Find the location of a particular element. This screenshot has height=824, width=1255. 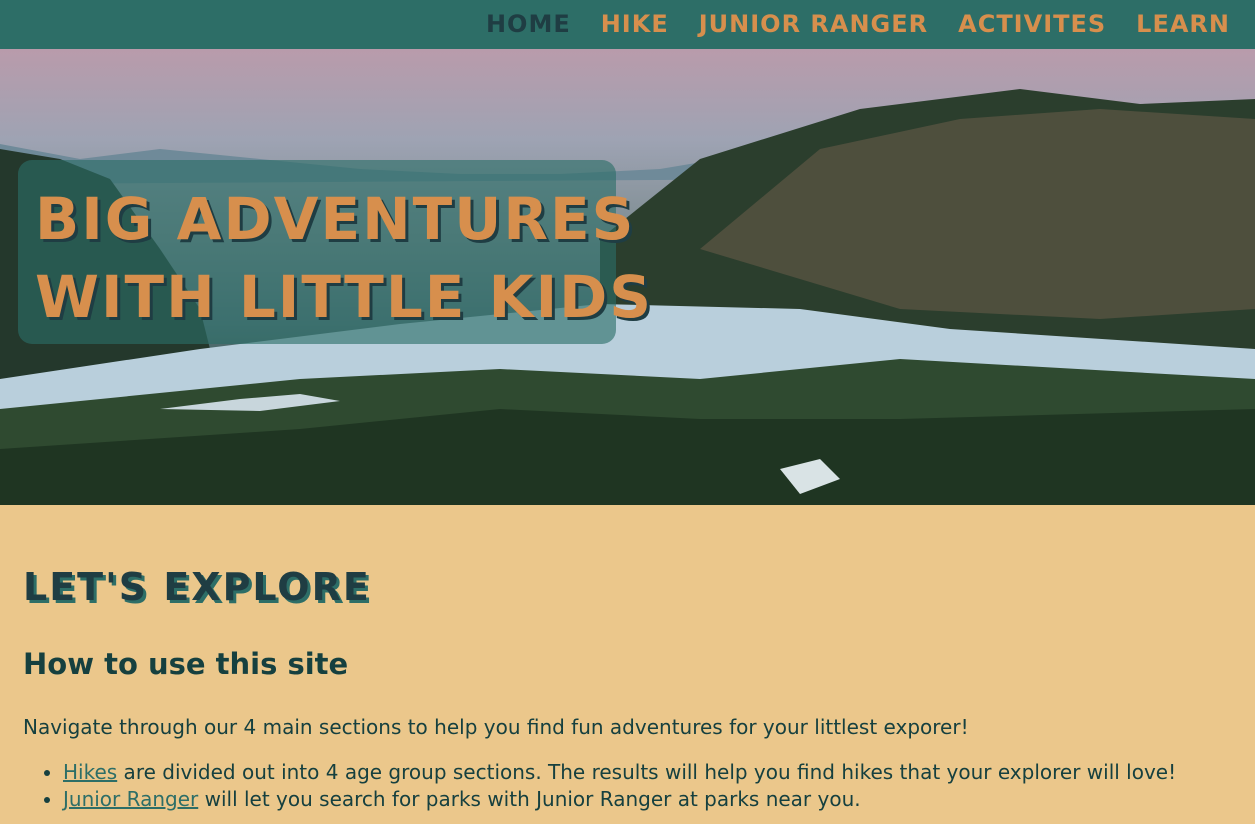

nav-learn-link: Learn is located at coordinates (1183, 24).